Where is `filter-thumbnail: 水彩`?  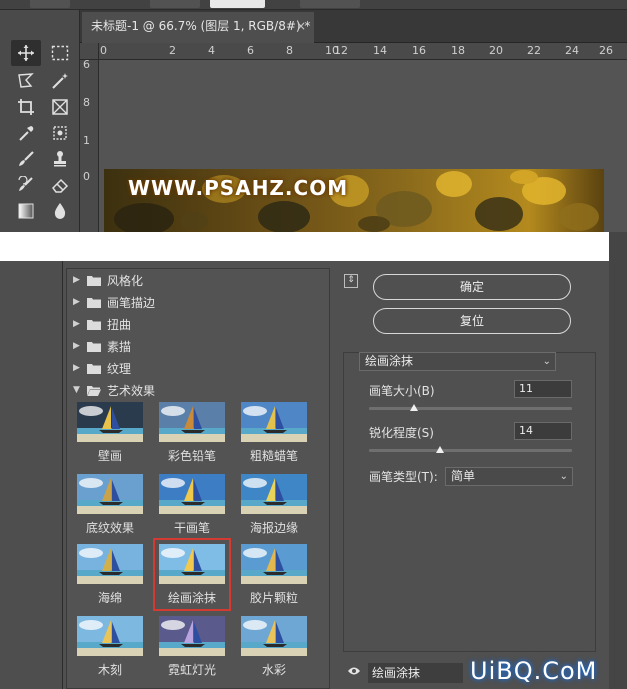
filter-thumbnail: 水彩 is located at coordinates (274, 647).